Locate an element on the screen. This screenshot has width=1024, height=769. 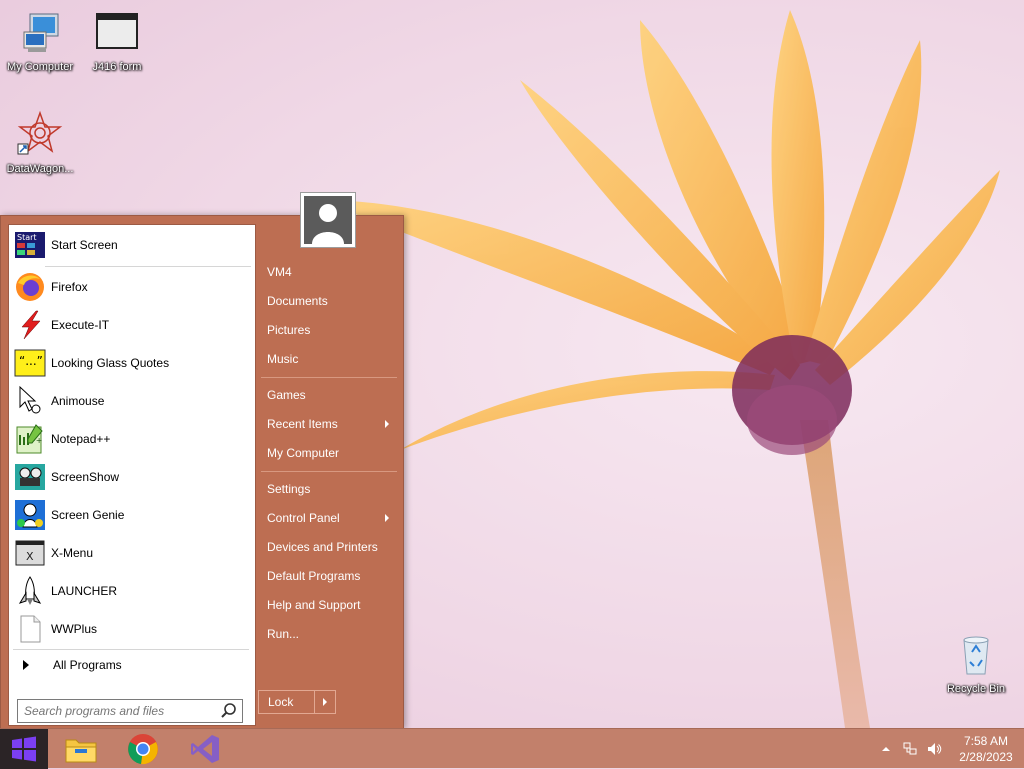
computer-icon is located at coordinates (41, 32).